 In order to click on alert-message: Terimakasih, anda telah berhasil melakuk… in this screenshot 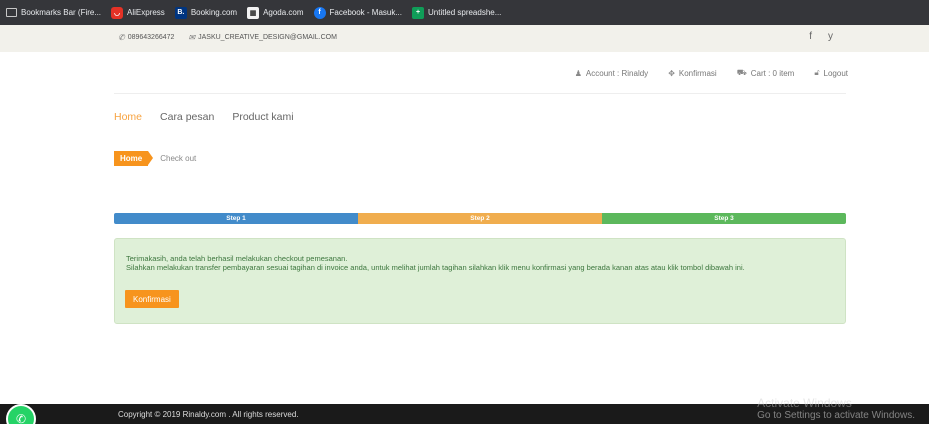, I will do `click(476, 263)`.